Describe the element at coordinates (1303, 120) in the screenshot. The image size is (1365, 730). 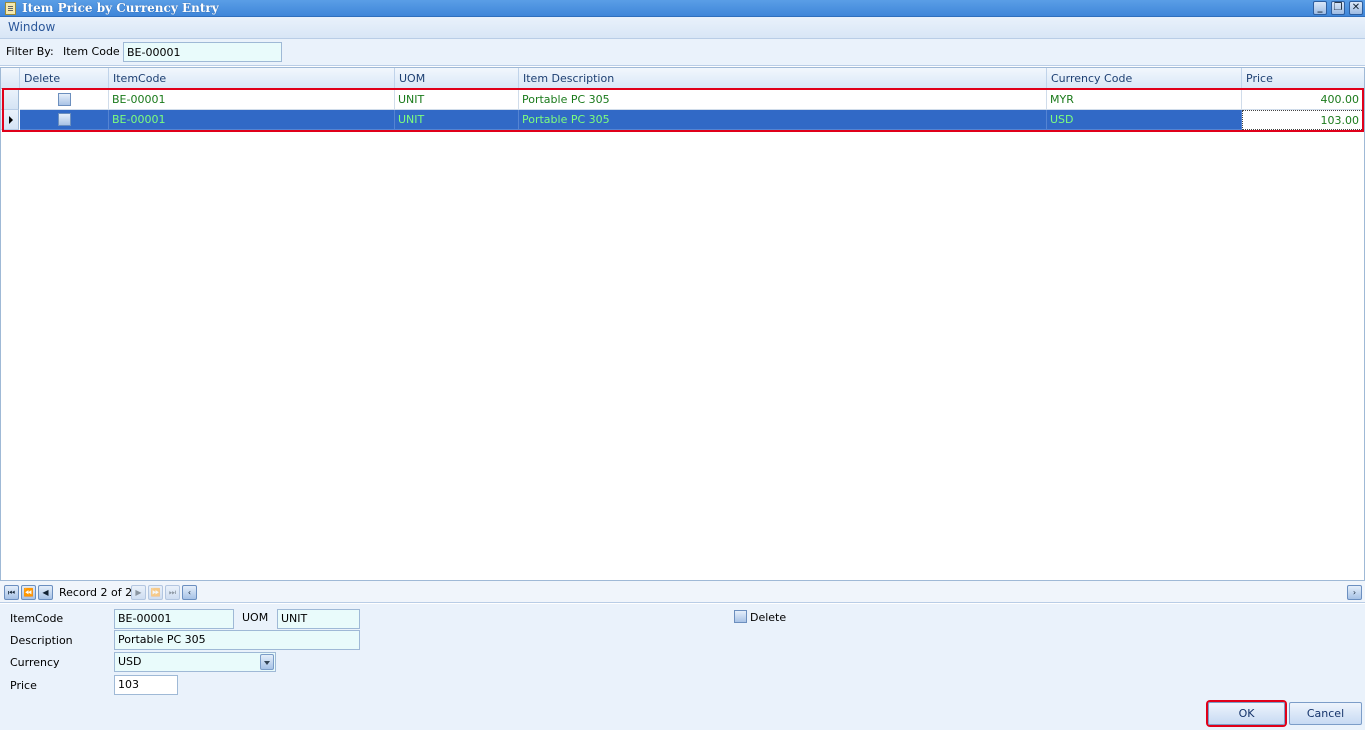
I see `price-cell-editing: 103.00` at that location.